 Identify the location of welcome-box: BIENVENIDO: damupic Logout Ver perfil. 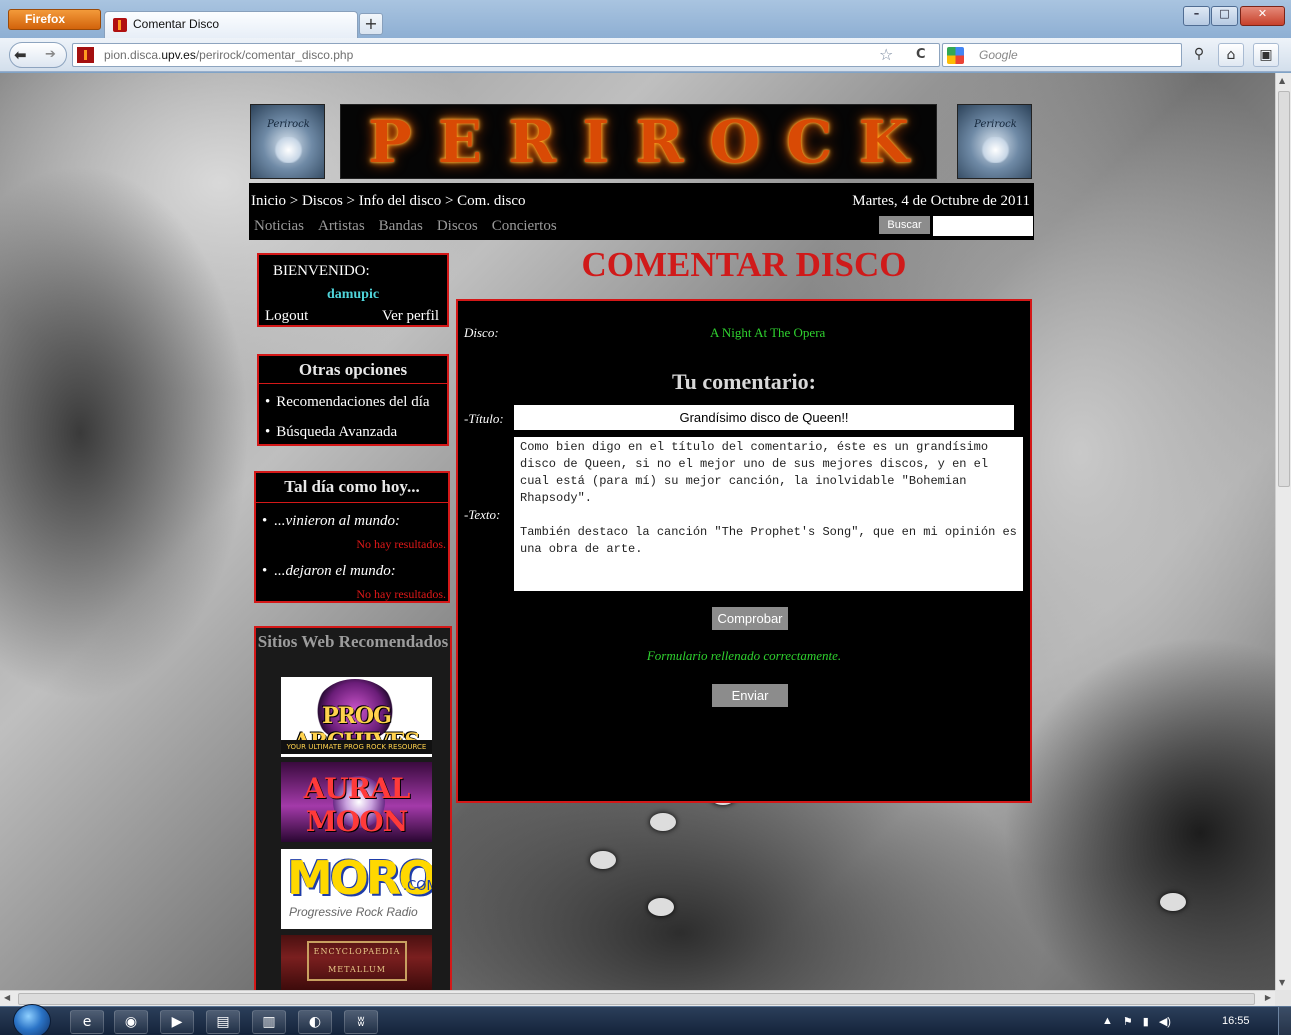
(353, 290).